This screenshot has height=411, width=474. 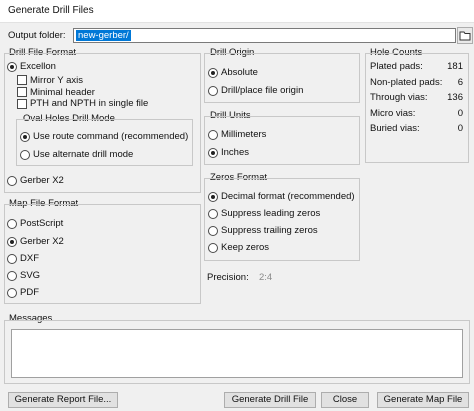 I want to click on title-bar: Generate Drill Files, so click(x=237, y=11).